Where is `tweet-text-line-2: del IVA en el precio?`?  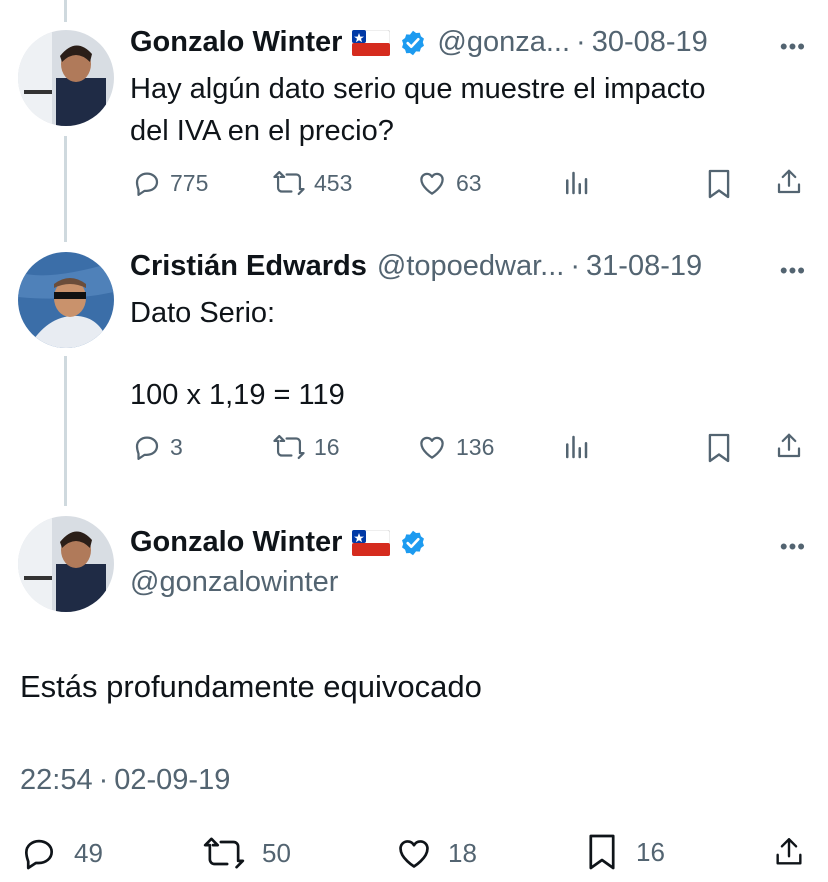 tweet-text-line-2: del IVA en el precio? is located at coordinates (262, 131).